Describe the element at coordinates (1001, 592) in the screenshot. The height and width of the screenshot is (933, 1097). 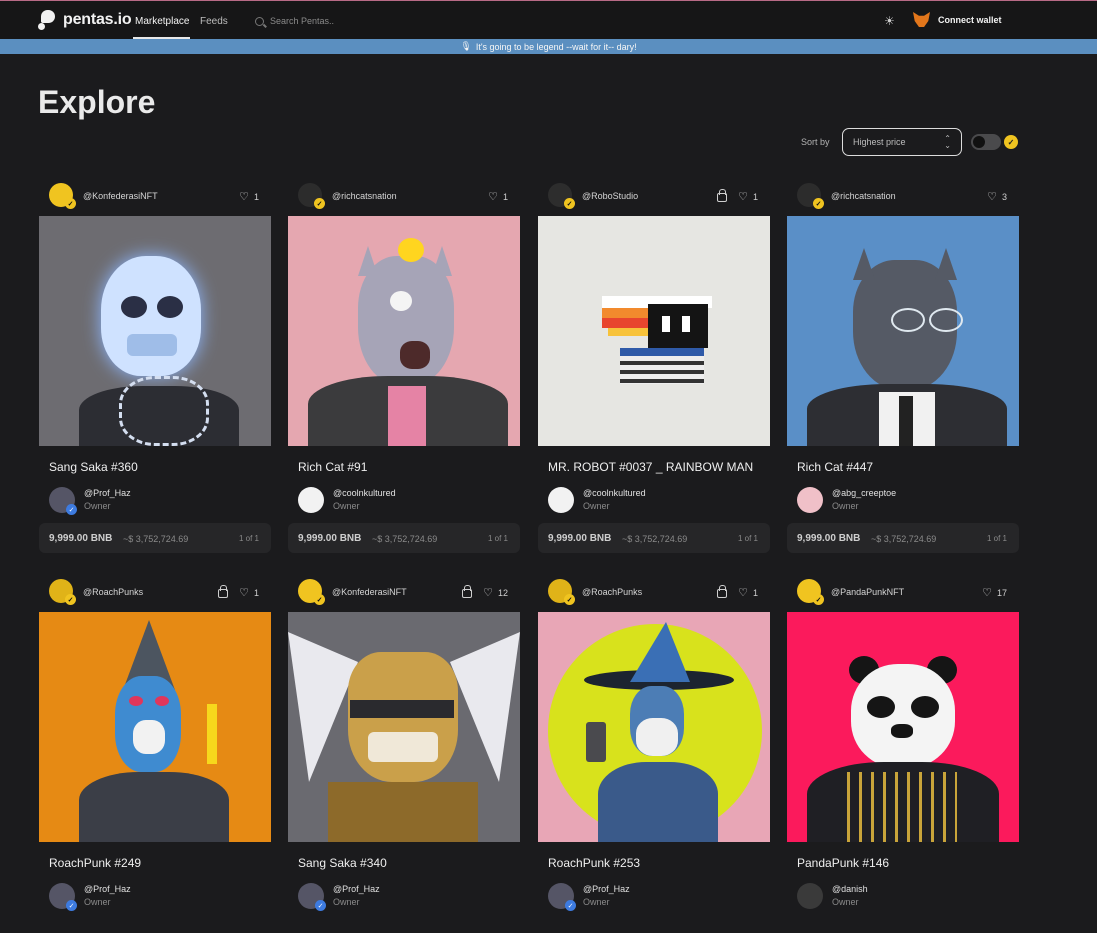
I see `like-count: 17` at that location.